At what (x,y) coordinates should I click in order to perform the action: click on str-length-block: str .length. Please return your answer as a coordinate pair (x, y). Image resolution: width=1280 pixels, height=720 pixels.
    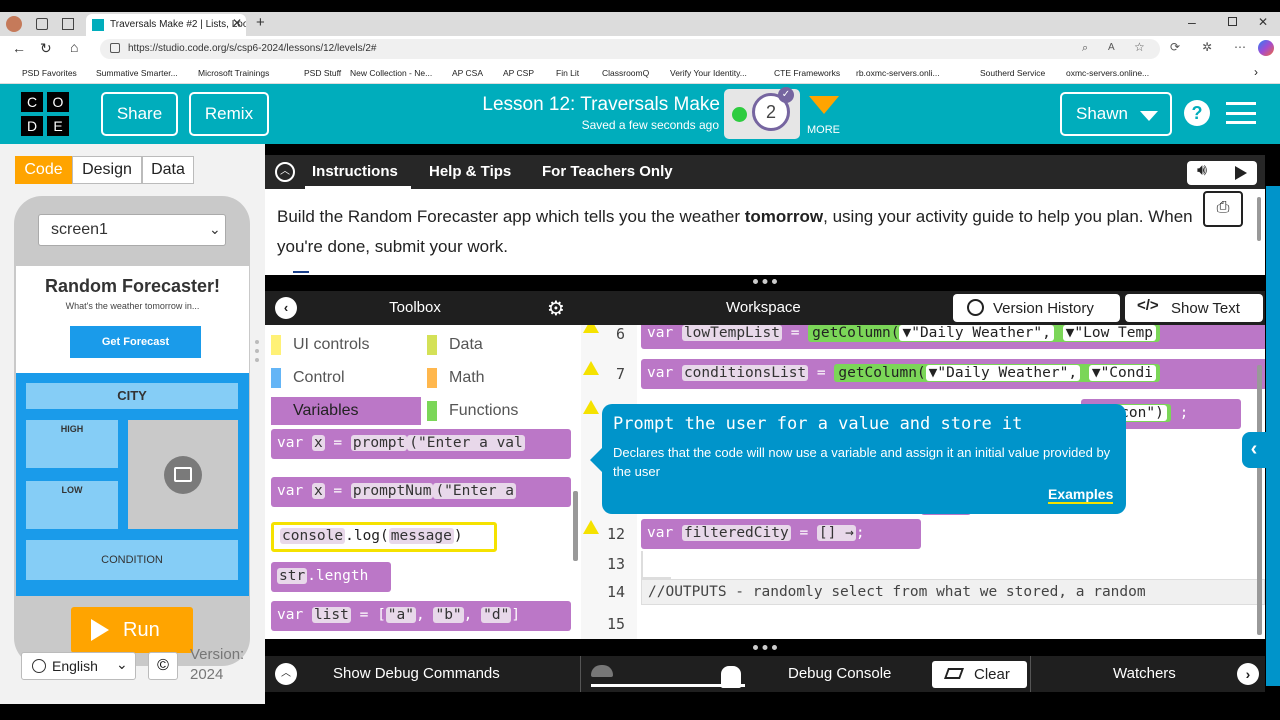
    Looking at the image, I should click on (331, 577).